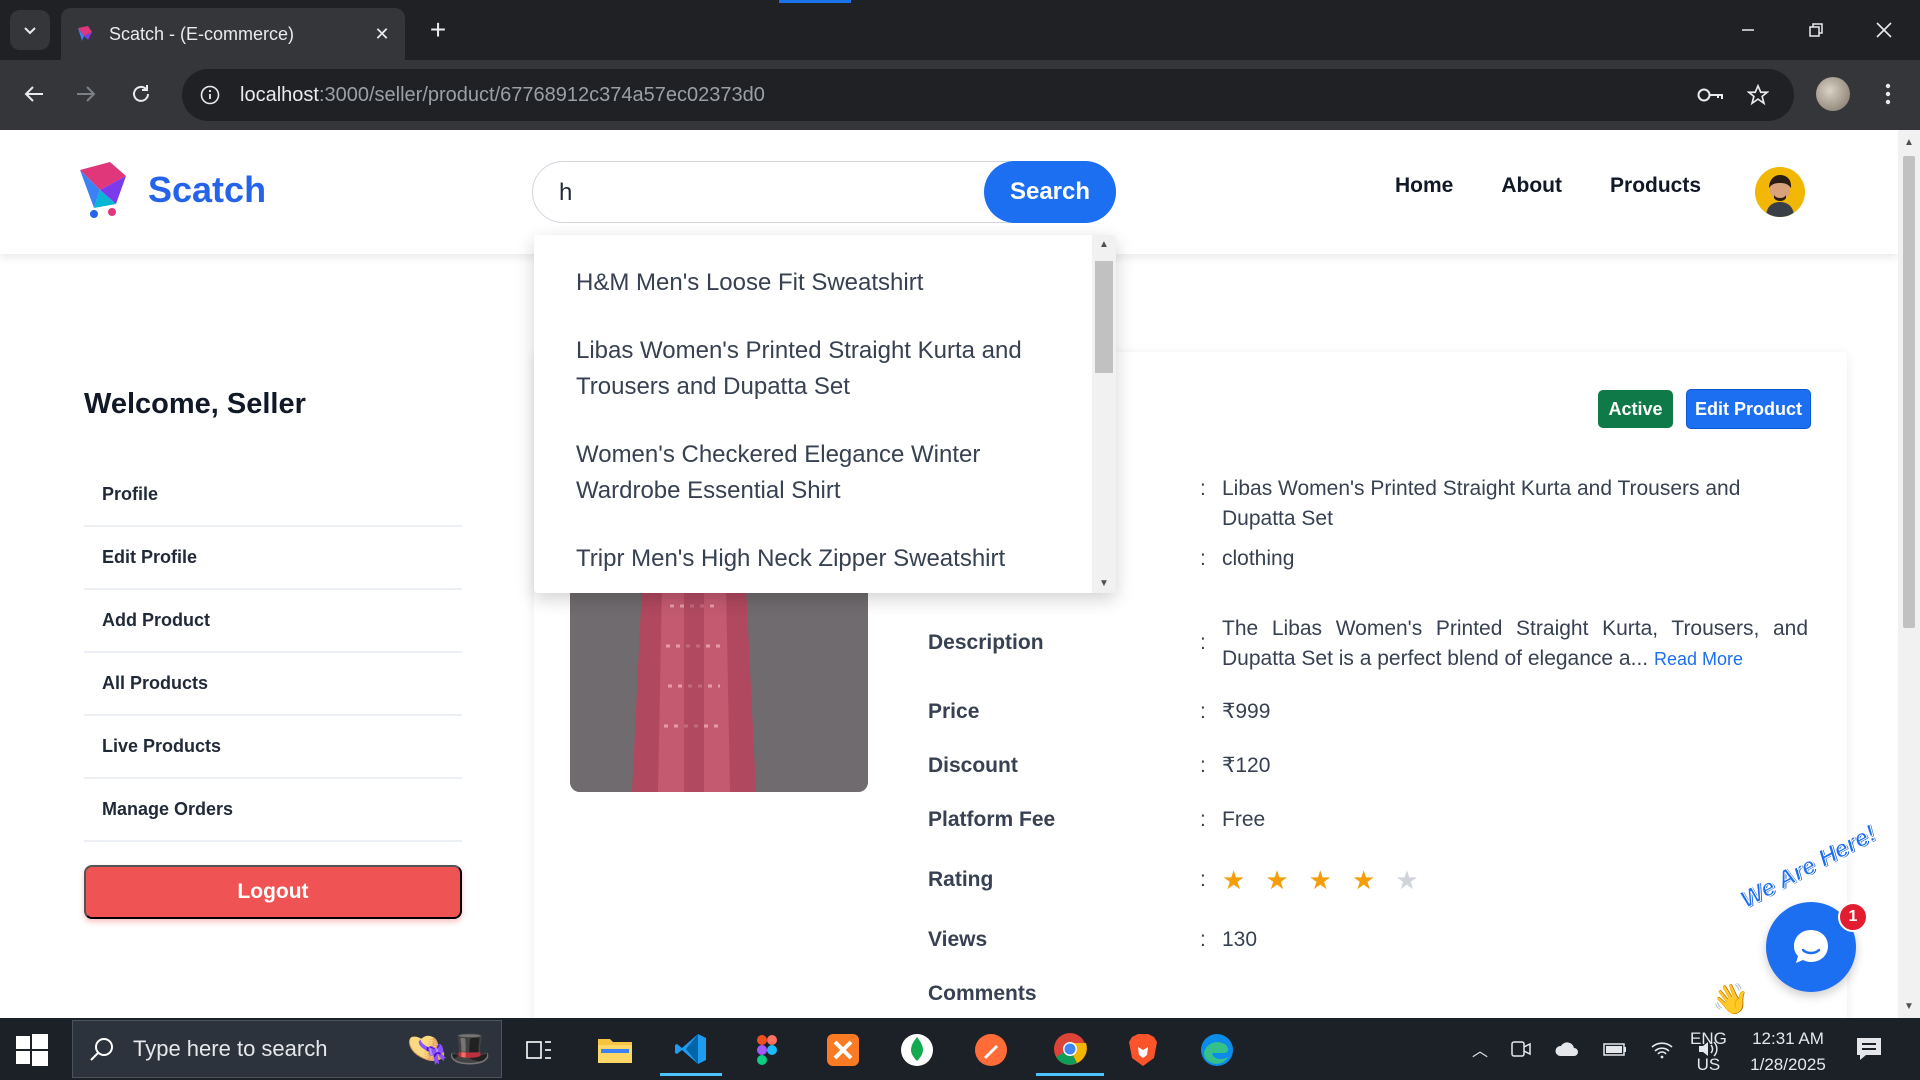  Describe the element at coordinates (1596, 1049) in the screenshot. I see `system-tray: ︿` at that location.